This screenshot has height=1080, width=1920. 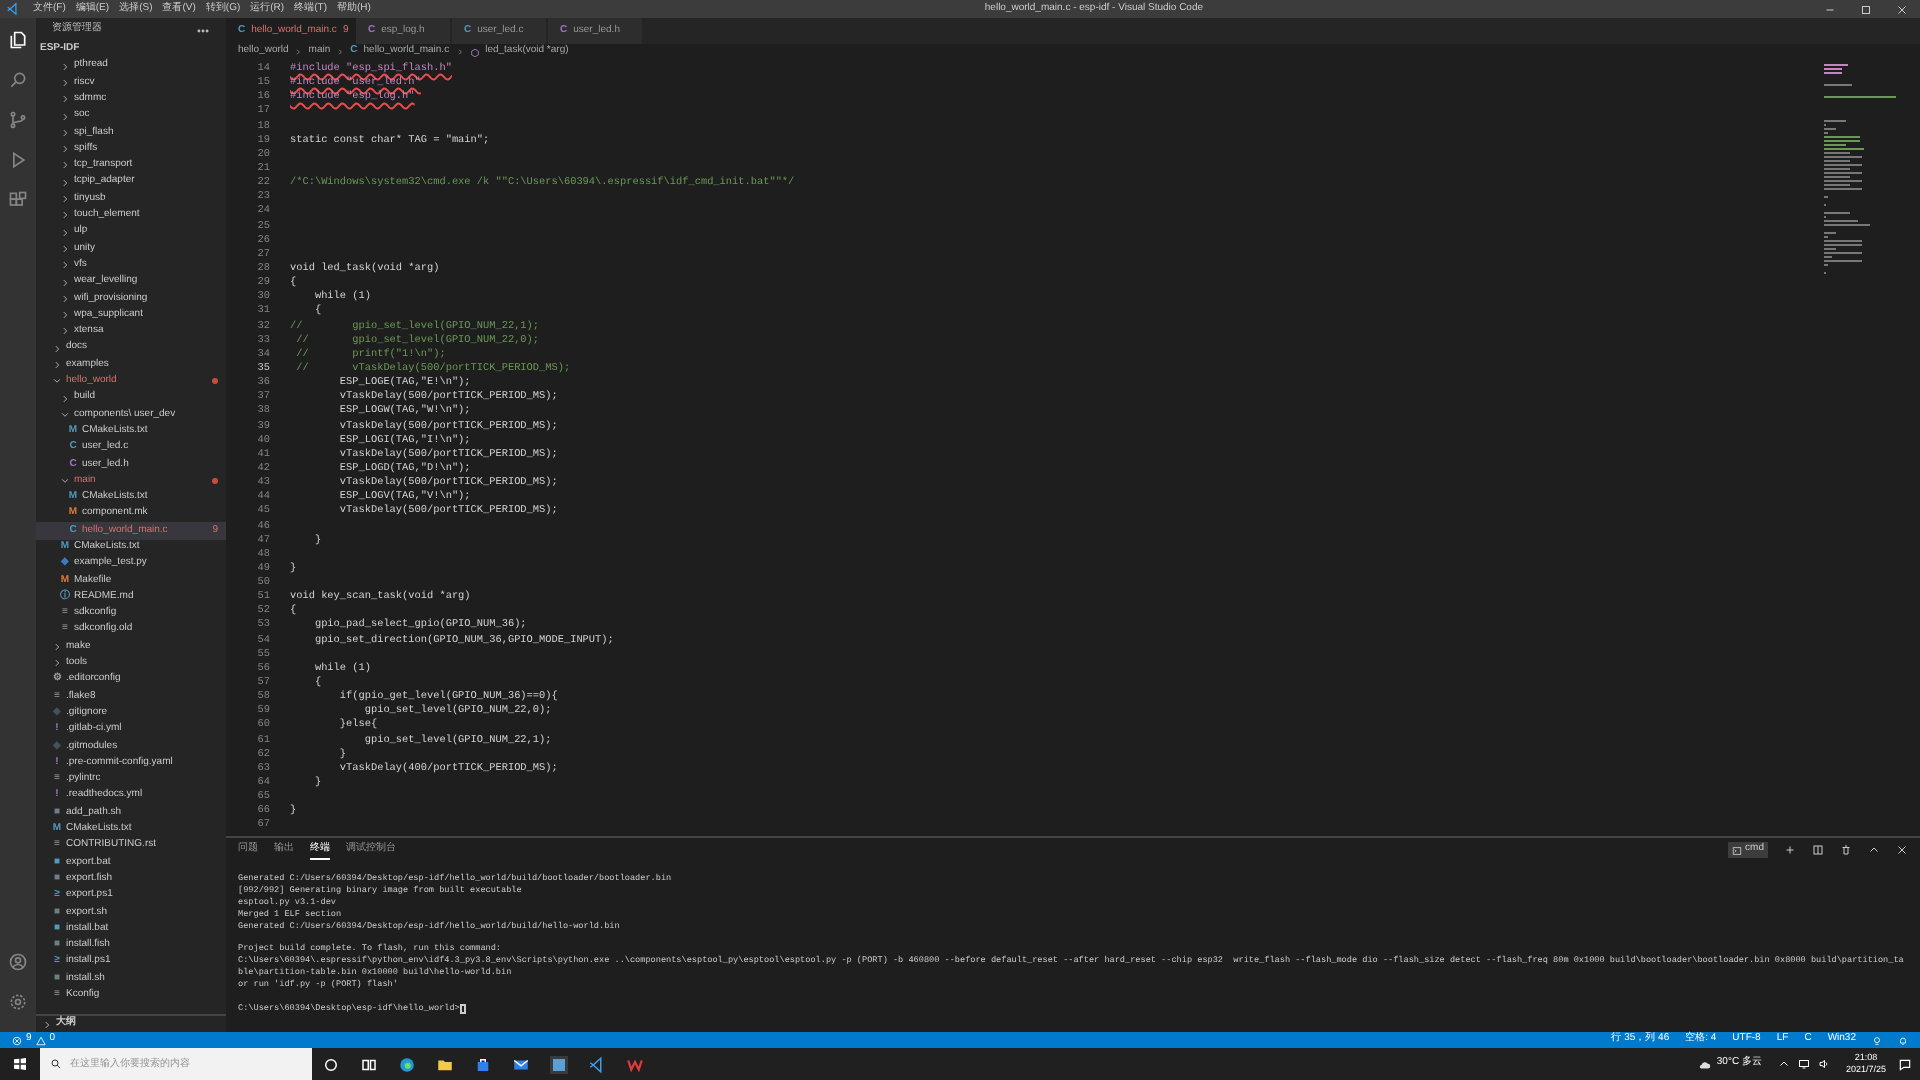 I want to click on run-debug-icon, so click(x=18, y=160).